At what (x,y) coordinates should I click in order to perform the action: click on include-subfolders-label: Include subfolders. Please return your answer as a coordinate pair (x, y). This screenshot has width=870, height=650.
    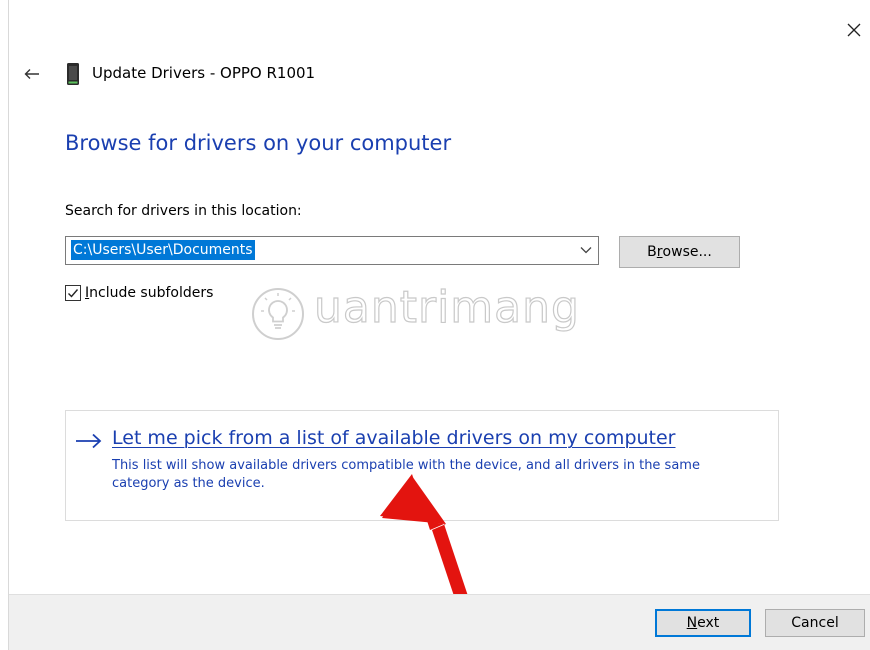
    Looking at the image, I should click on (149, 293).